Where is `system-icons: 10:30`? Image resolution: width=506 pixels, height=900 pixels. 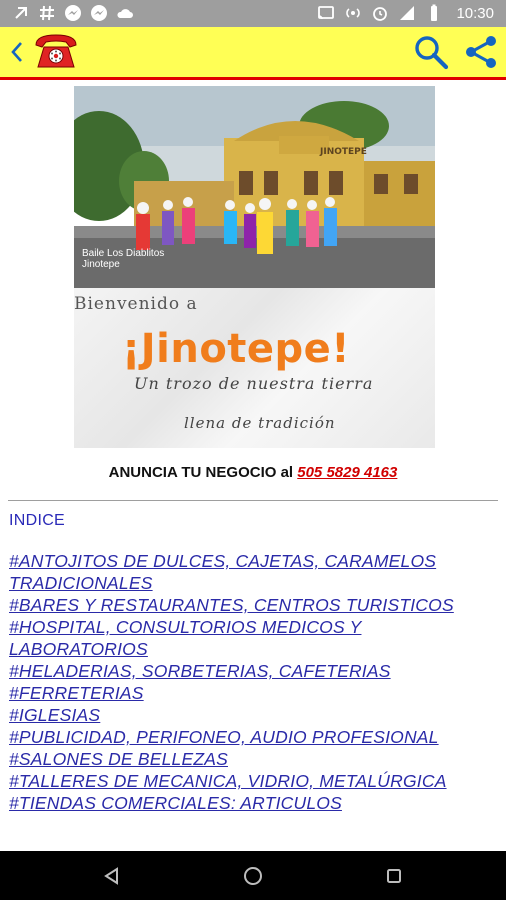 system-icons: 10:30 is located at coordinates (405, 13).